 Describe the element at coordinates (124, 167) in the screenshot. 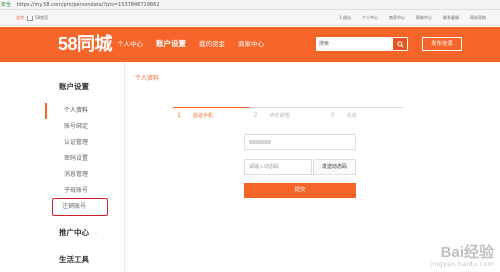

I see `sidebar-divider` at that location.